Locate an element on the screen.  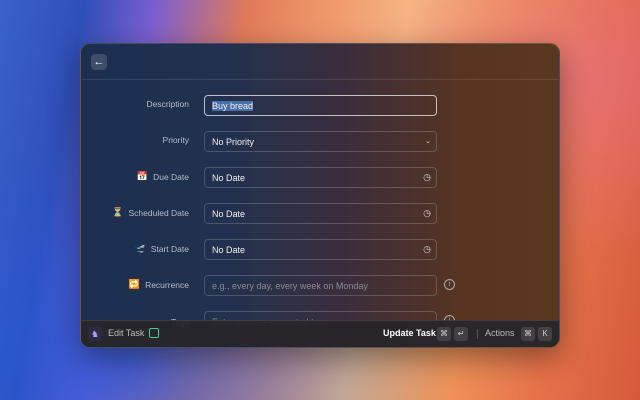
arrow-left-icon: ← is located at coordinates (99, 62).